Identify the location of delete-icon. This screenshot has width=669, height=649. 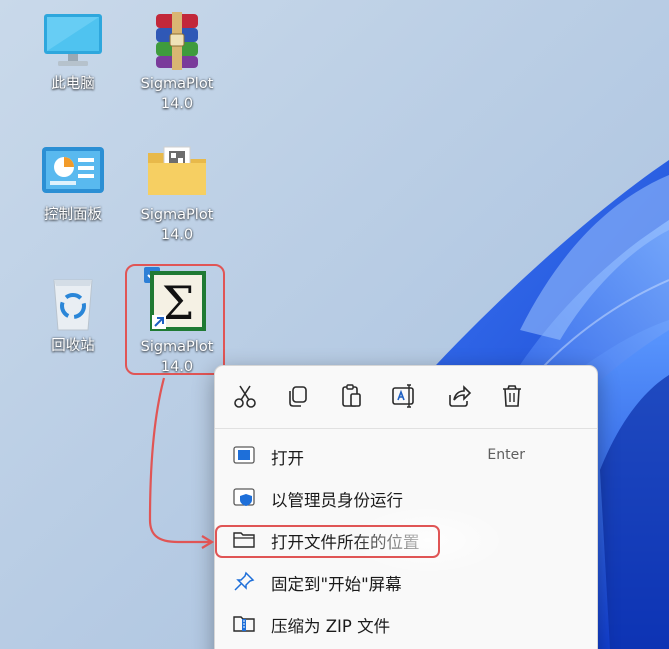
(512, 396).